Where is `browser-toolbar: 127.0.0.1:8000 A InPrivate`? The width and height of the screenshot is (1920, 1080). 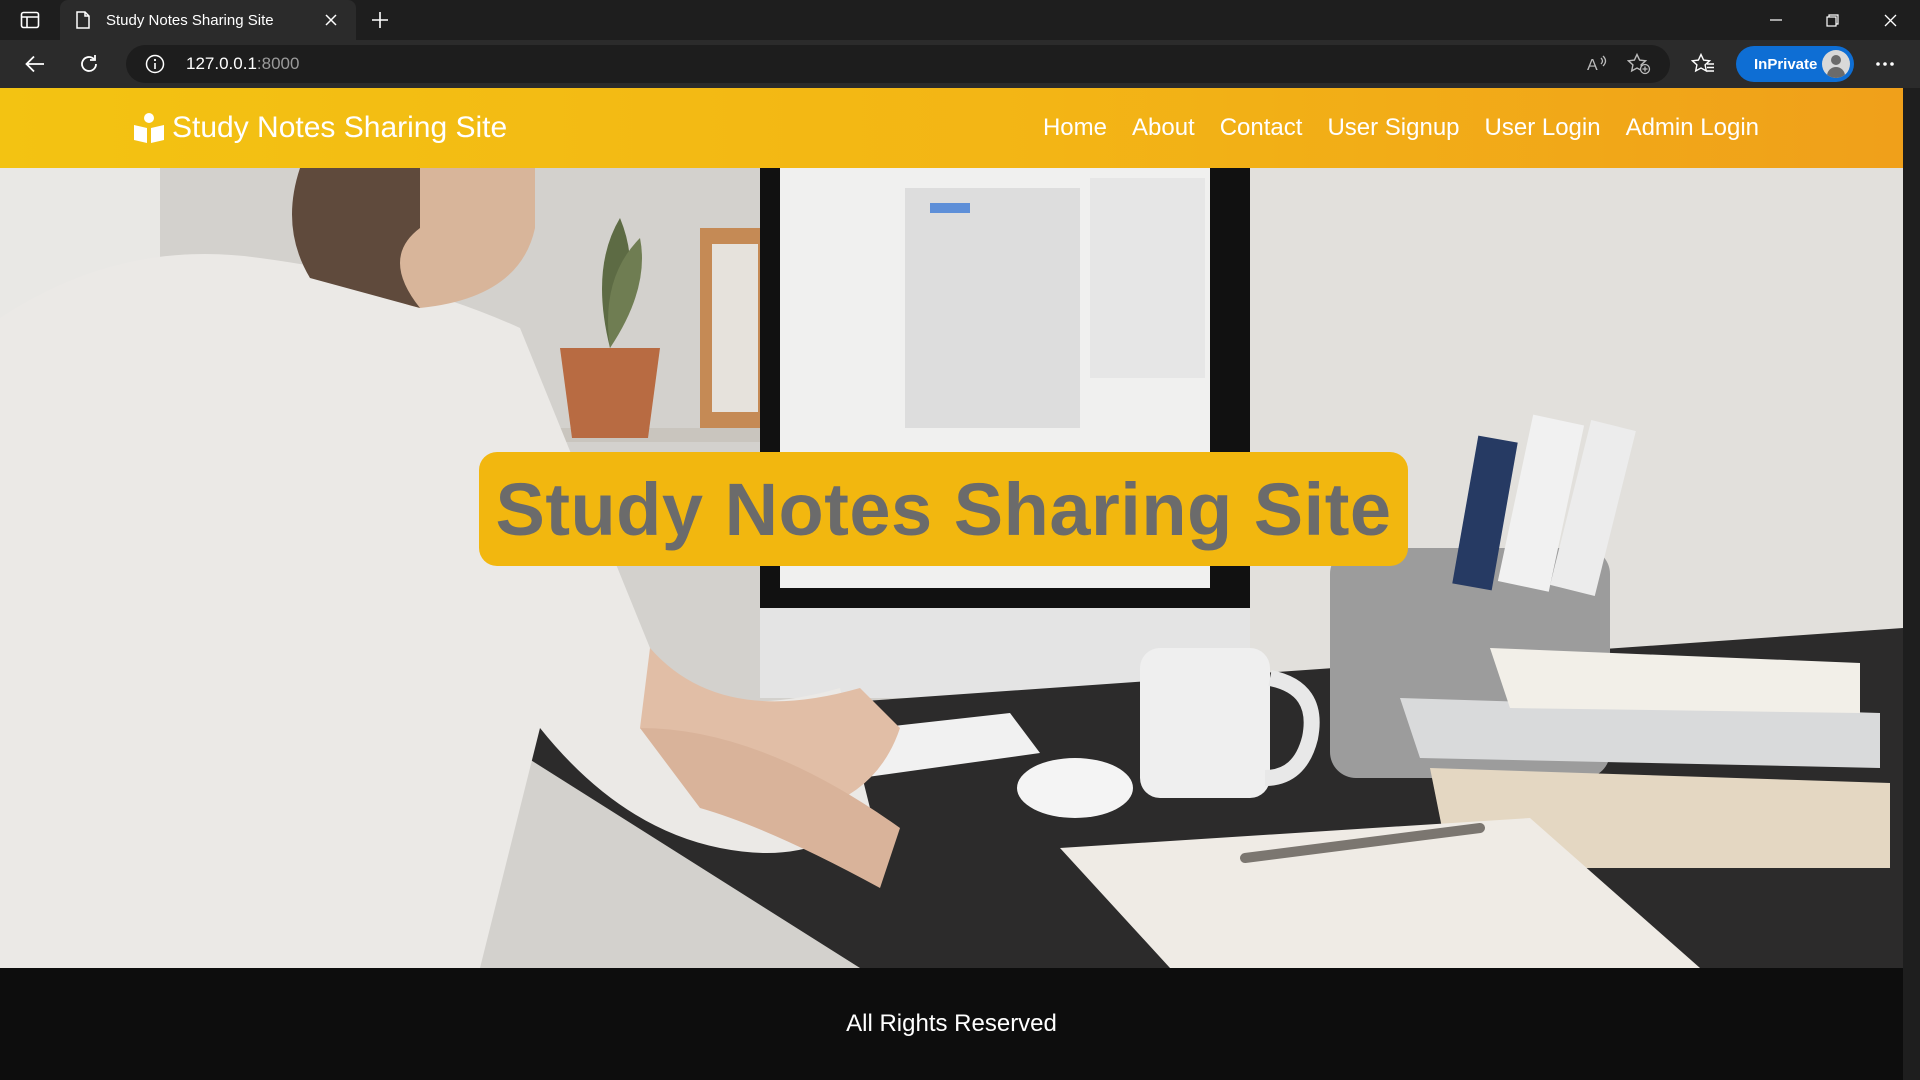
browser-toolbar: 127.0.0.1:8000 A InPrivate is located at coordinates (960, 64).